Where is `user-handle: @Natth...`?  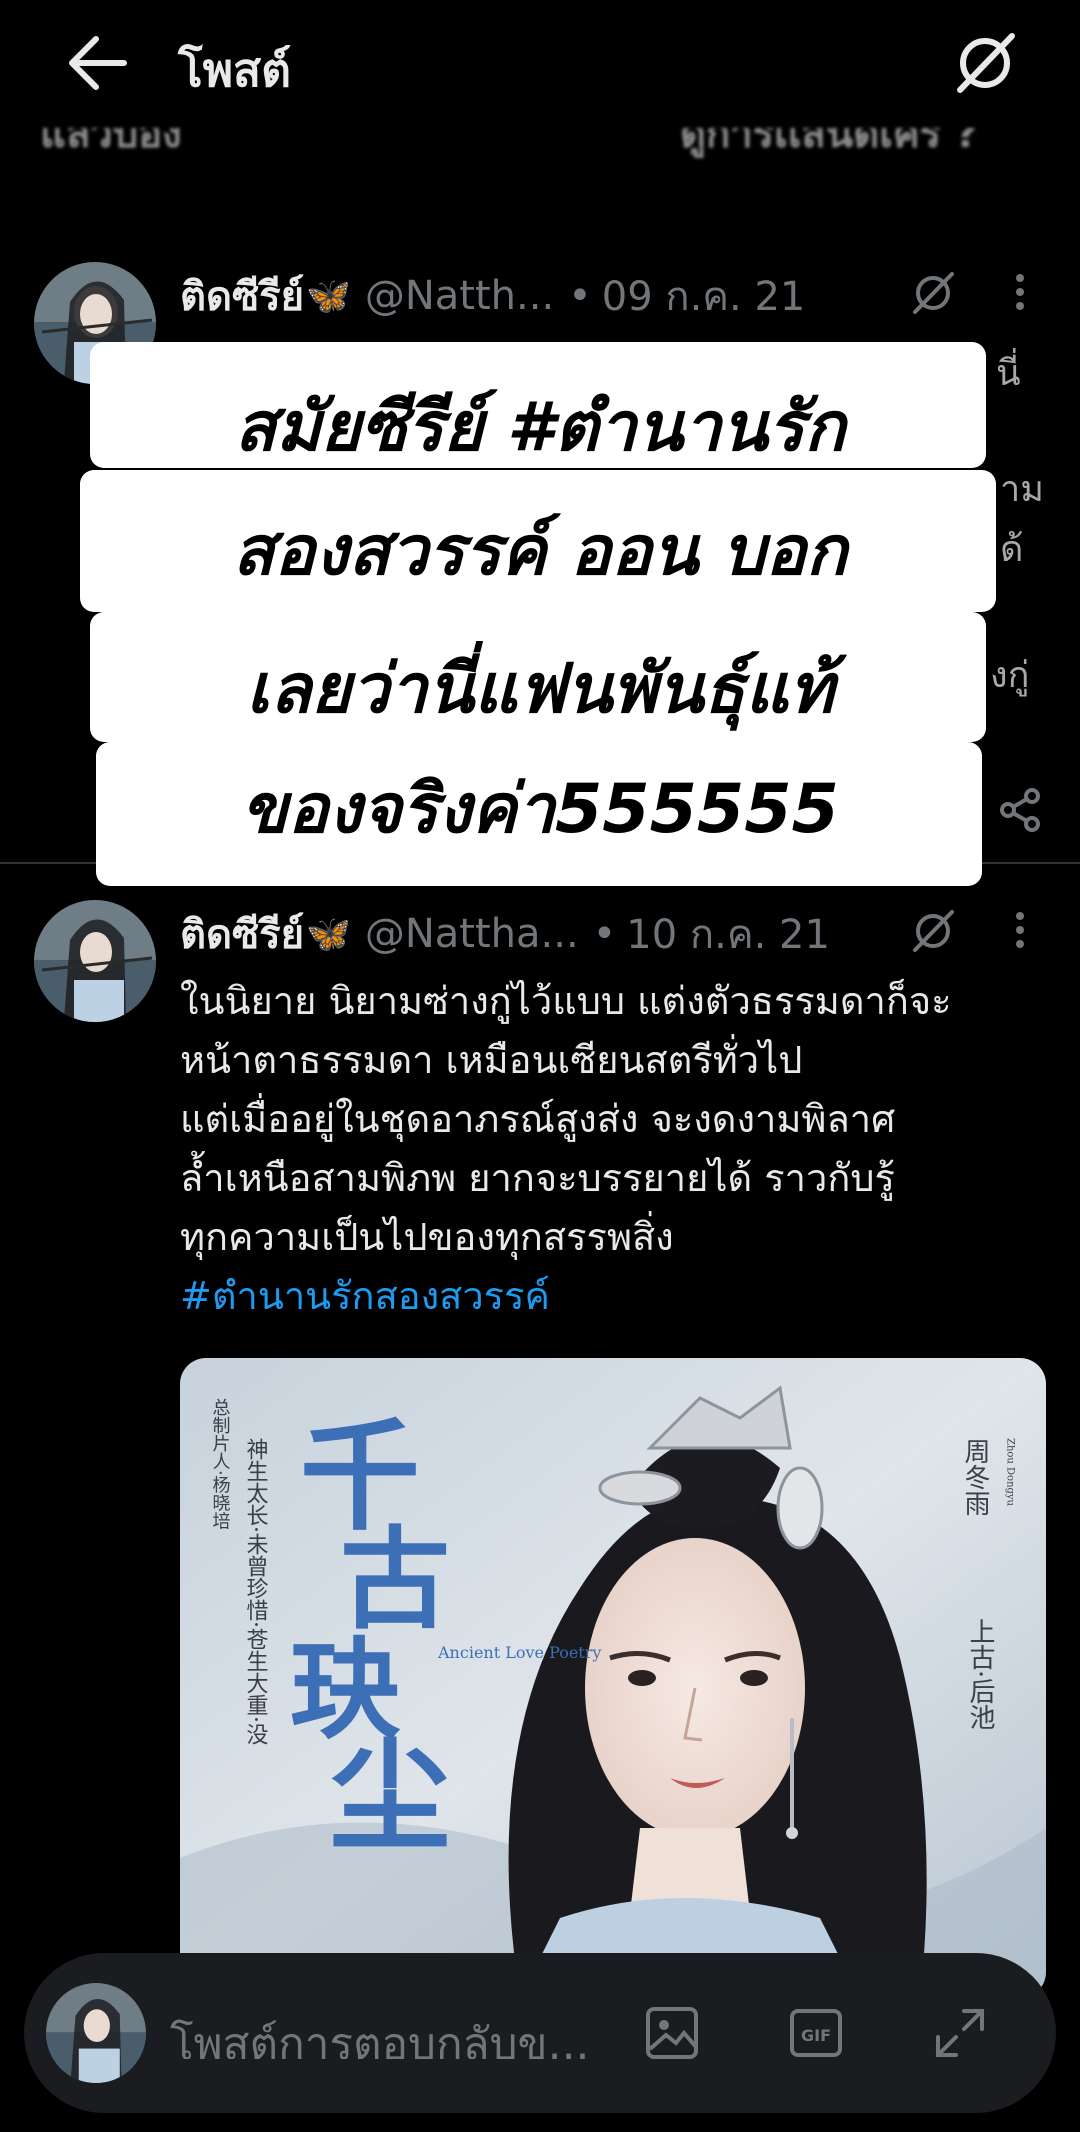 user-handle: @Natth... is located at coordinates (459, 296).